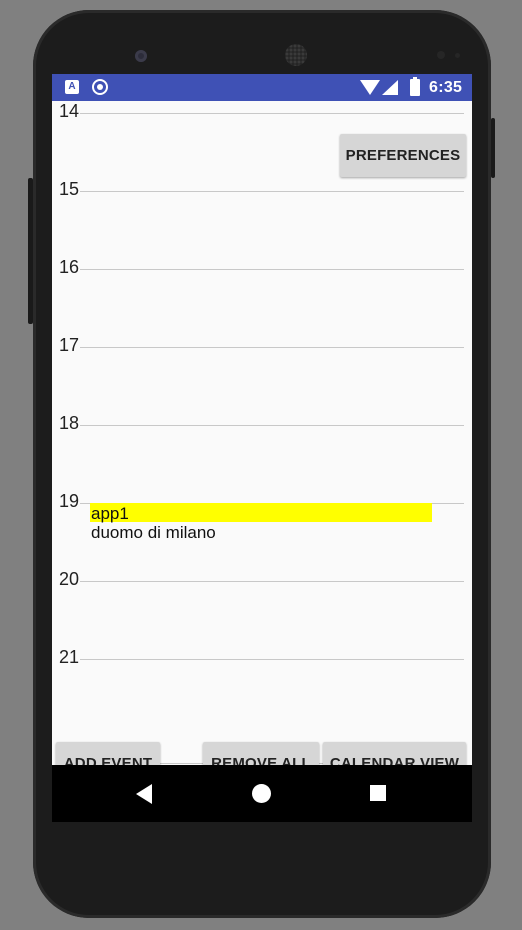 The width and height of the screenshot is (522, 930). I want to click on hour-label: 17, so click(69, 345).